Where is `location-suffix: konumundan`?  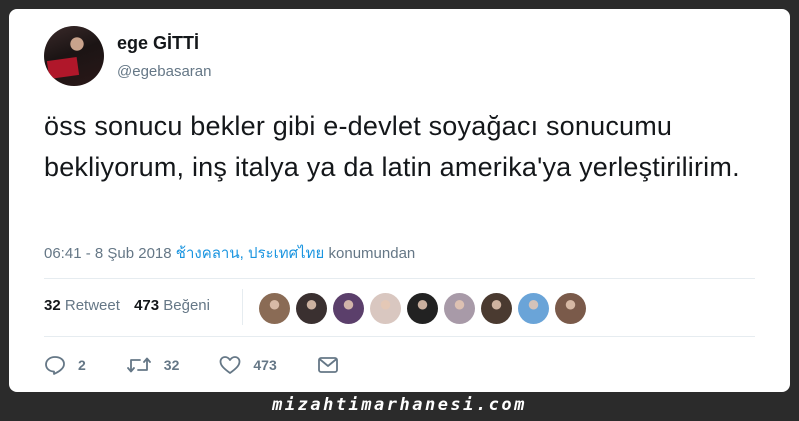
location-suffix: konumundan is located at coordinates (372, 253).